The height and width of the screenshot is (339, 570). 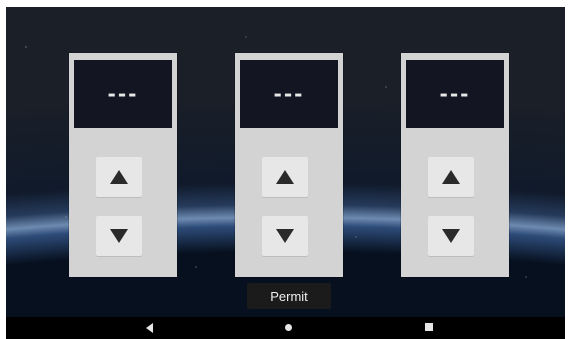 I want to click on home-circle-icon, so click(x=288, y=327).